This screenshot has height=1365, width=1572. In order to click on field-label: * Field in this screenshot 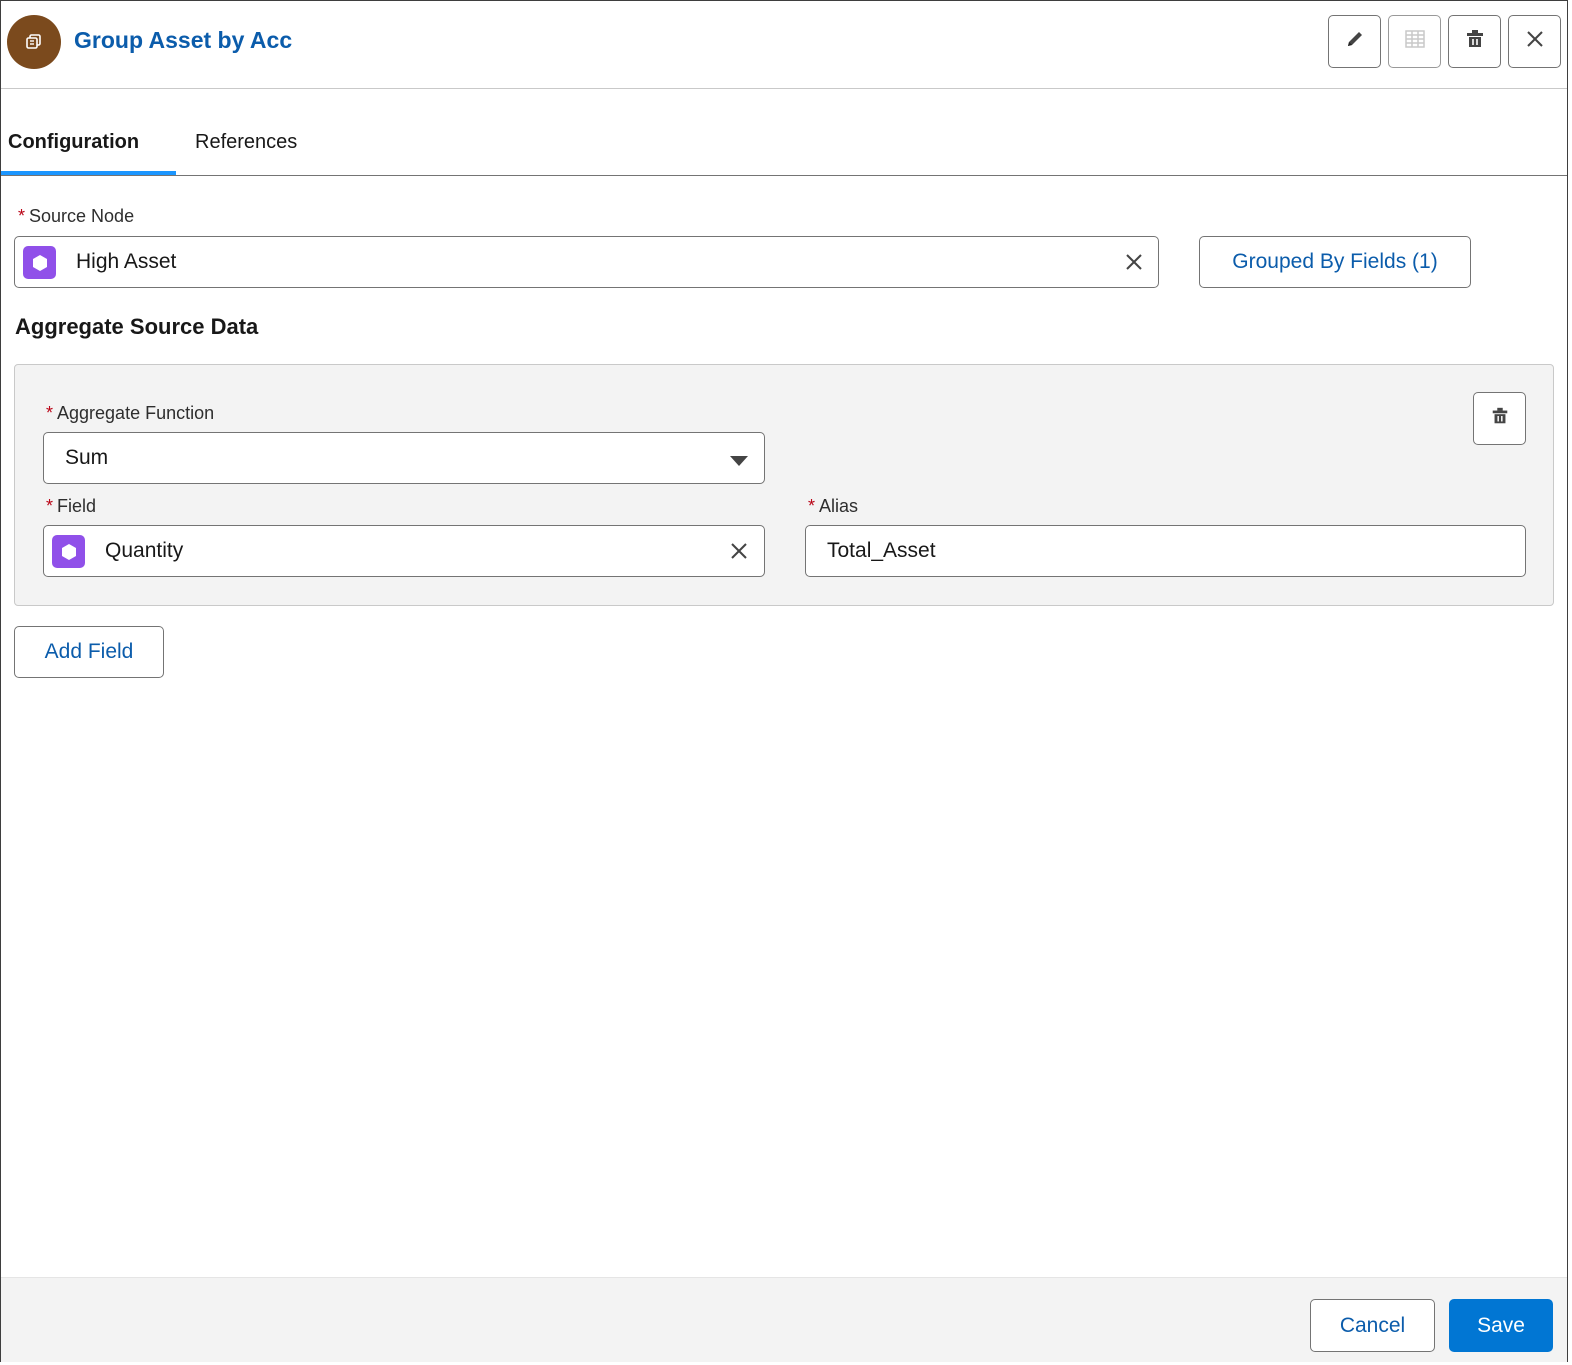, I will do `click(71, 506)`.